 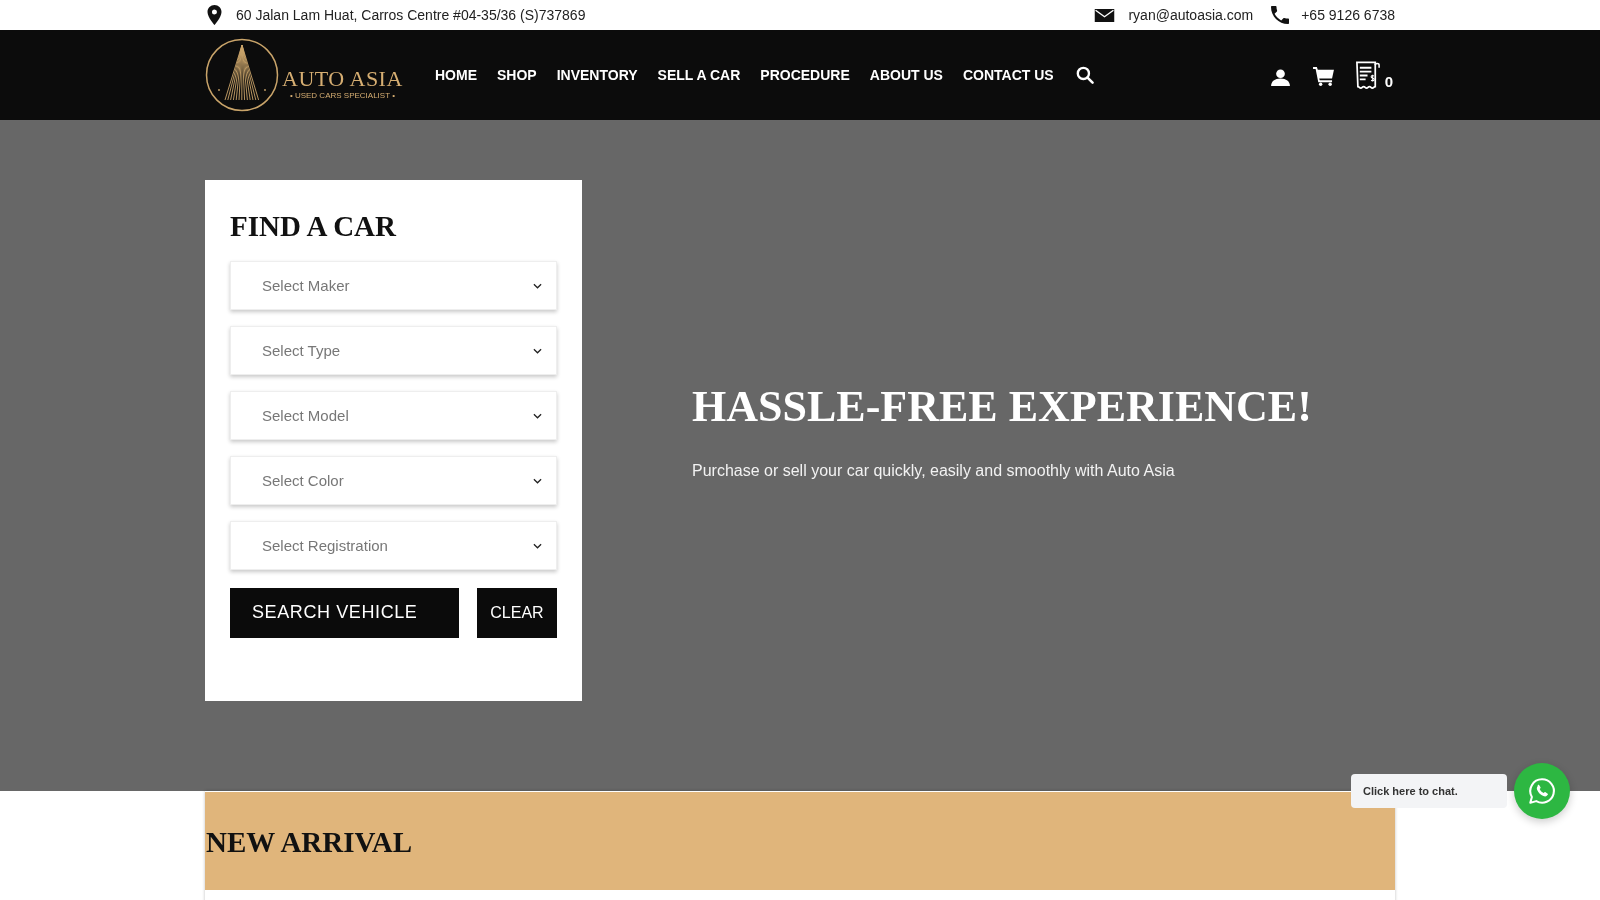 What do you see at coordinates (214, 15) in the screenshot?
I see `map-pin-icon` at bounding box center [214, 15].